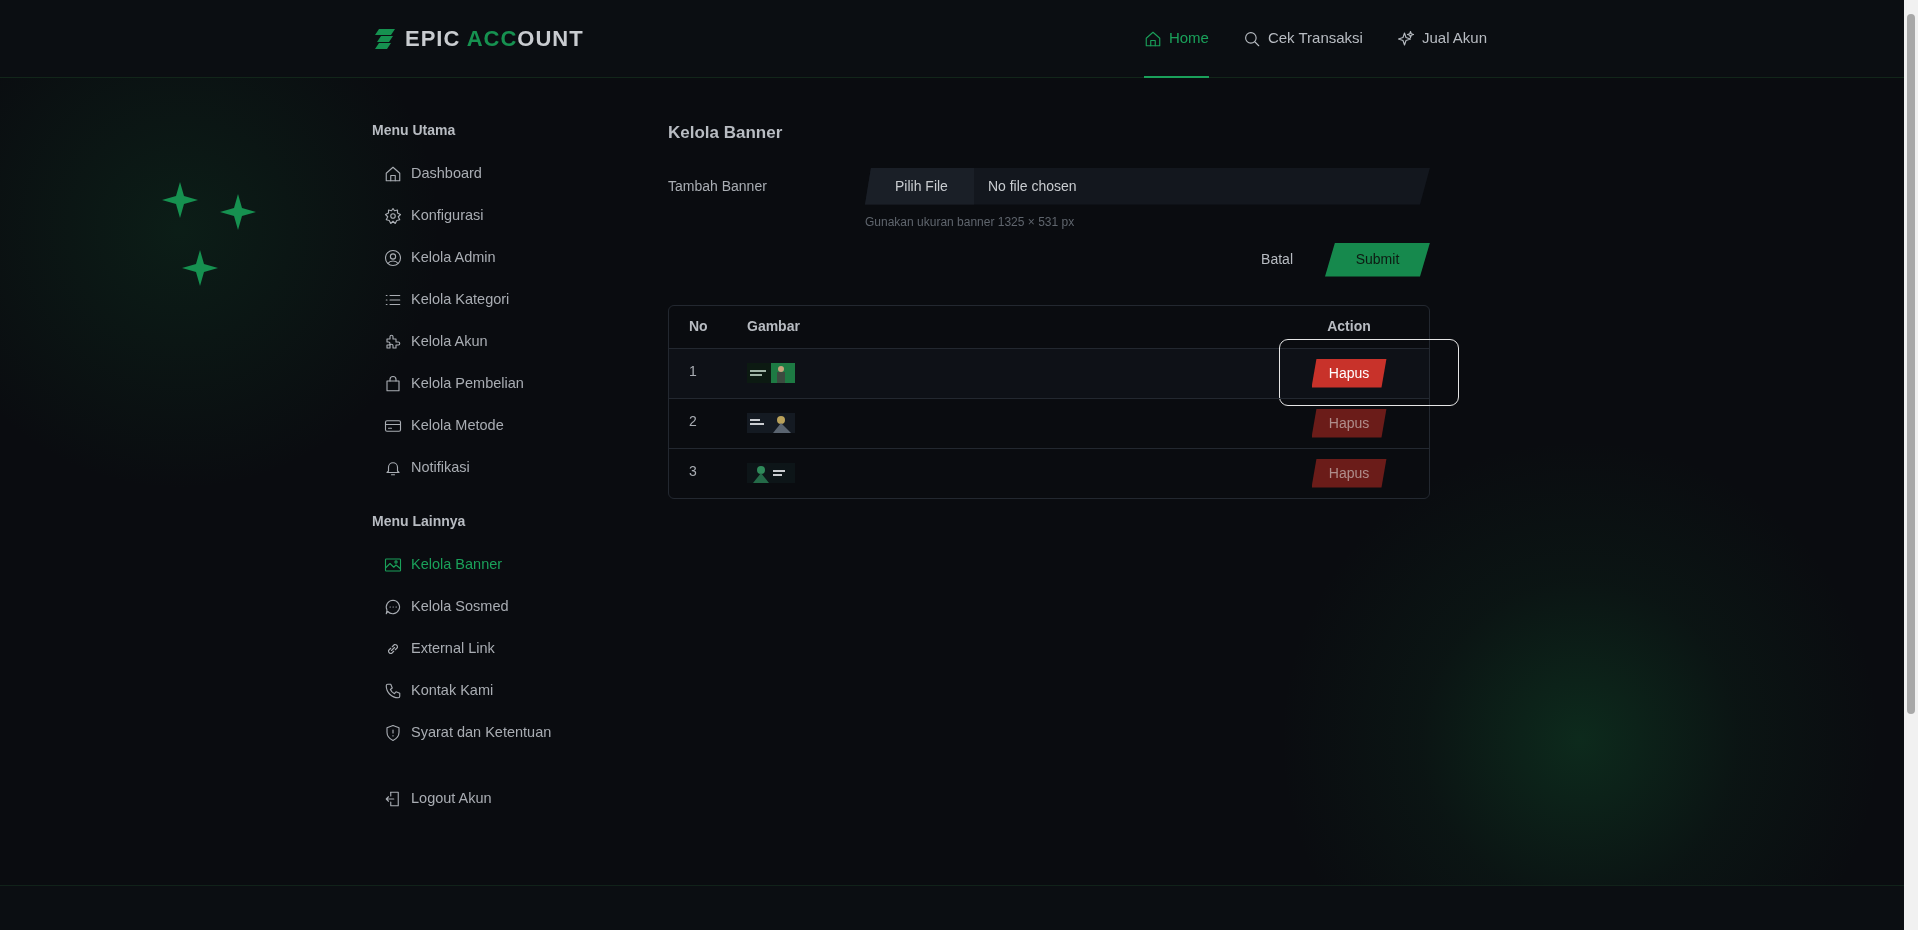 This screenshot has width=1918, height=930. Describe the element at coordinates (520, 733) in the screenshot. I see `sidebar-item: Syarat dan Ketentuan` at that location.